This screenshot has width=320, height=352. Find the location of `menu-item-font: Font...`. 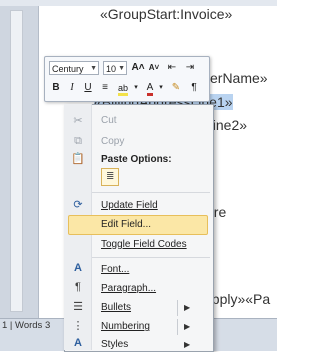

menu-item-font: Font... is located at coordinates (115, 269).